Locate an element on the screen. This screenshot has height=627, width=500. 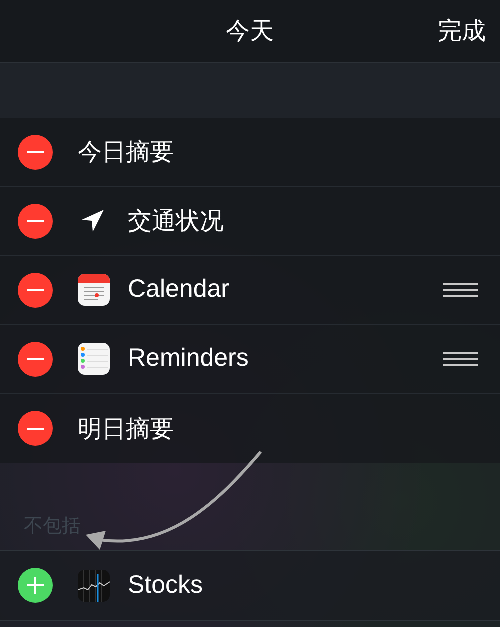
stocks-icon is located at coordinates (94, 586).